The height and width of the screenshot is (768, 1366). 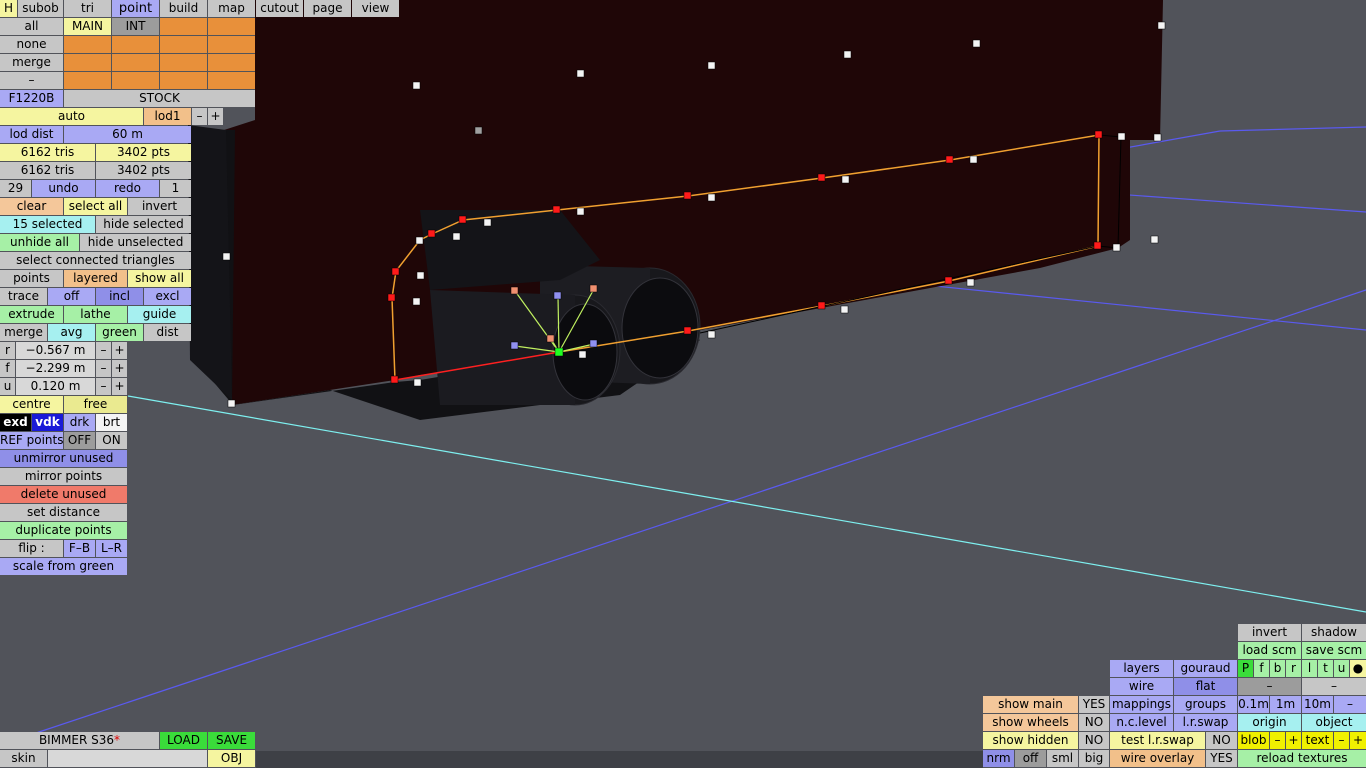 What do you see at coordinates (159, 98) in the screenshot?
I see `part-type: STOCK` at bounding box center [159, 98].